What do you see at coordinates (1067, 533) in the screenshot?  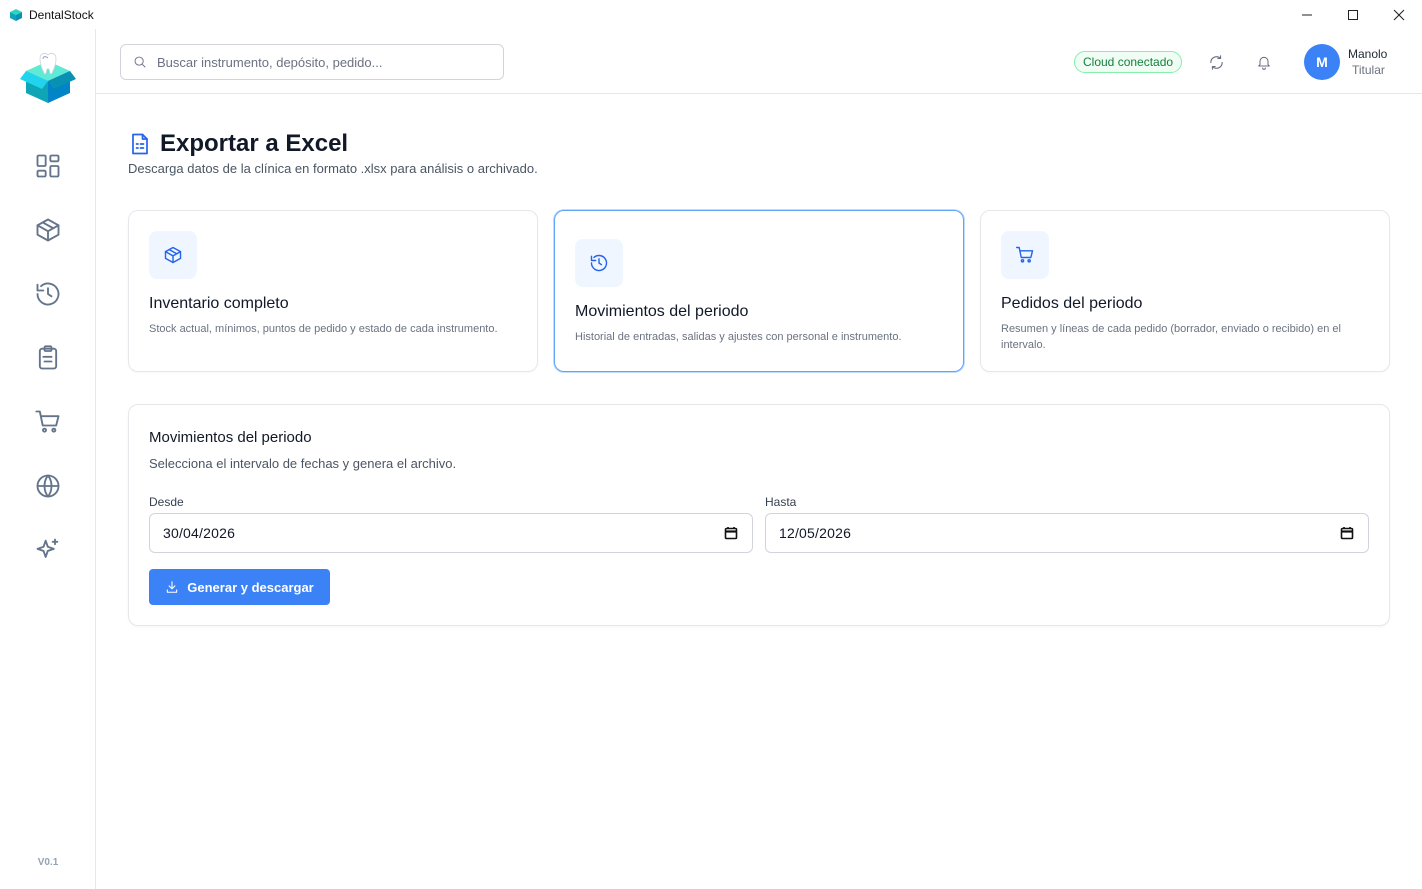 I see `to-date-input: 12/05/2026` at bounding box center [1067, 533].